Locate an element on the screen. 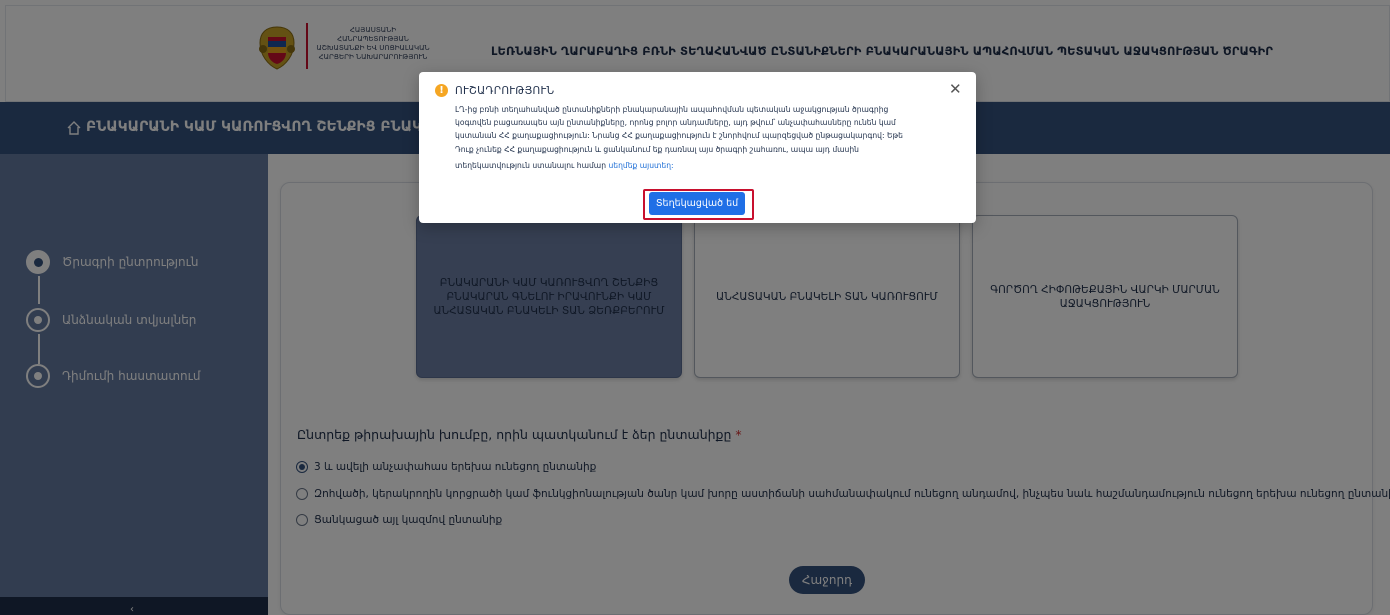 The height and width of the screenshot is (615, 1390). warning-icon: ! is located at coordinates (441, 90).